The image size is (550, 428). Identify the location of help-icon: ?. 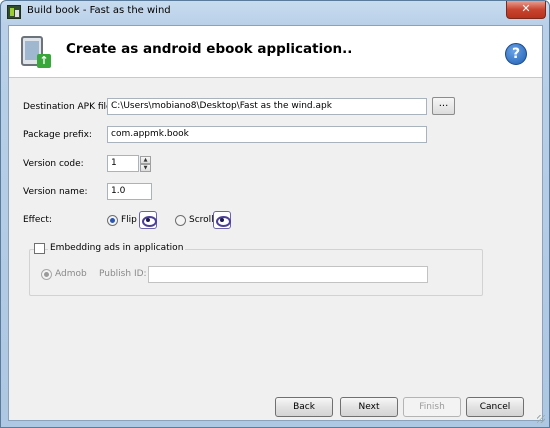
(516, 54).